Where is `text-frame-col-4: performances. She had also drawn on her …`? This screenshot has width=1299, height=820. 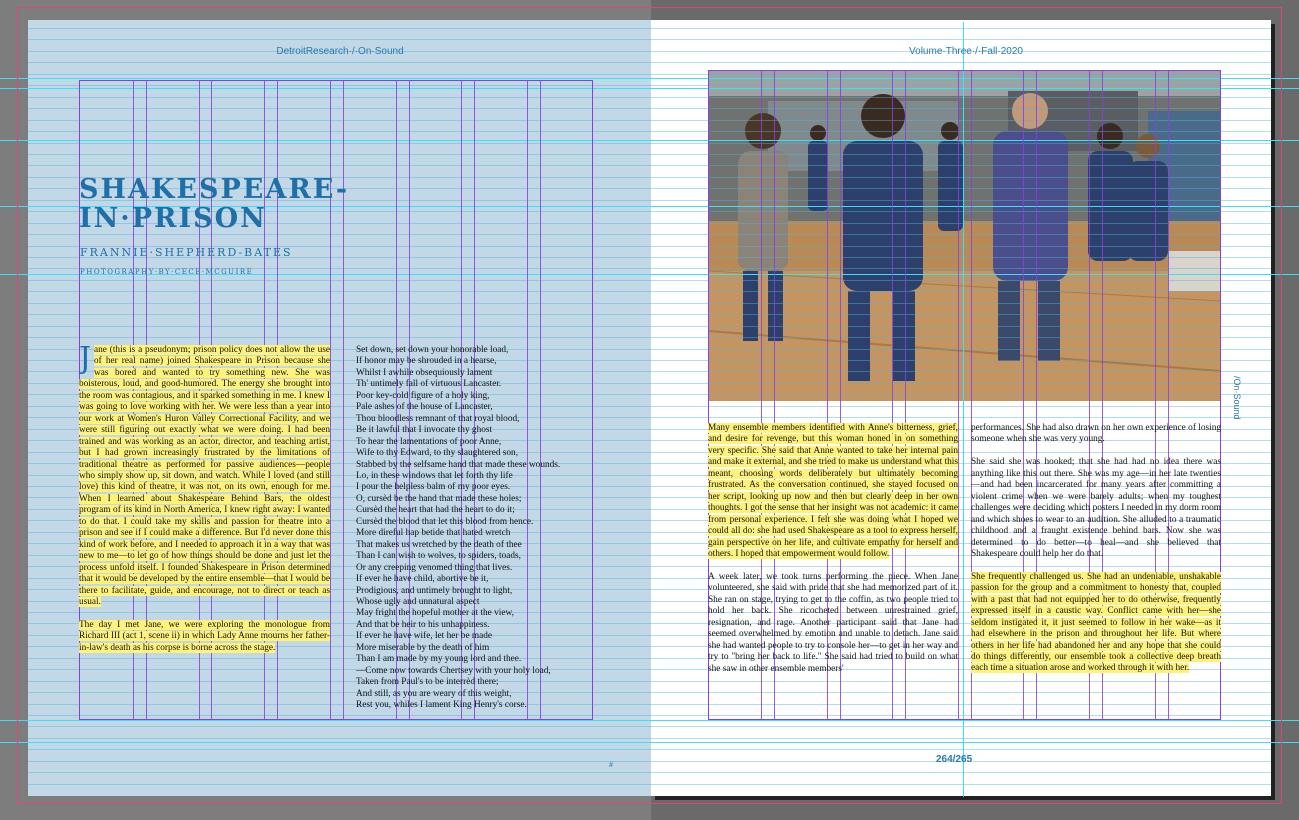
text-frame-col-4: performances. She had also drawn on her … is located at coordinates (1096, 568).